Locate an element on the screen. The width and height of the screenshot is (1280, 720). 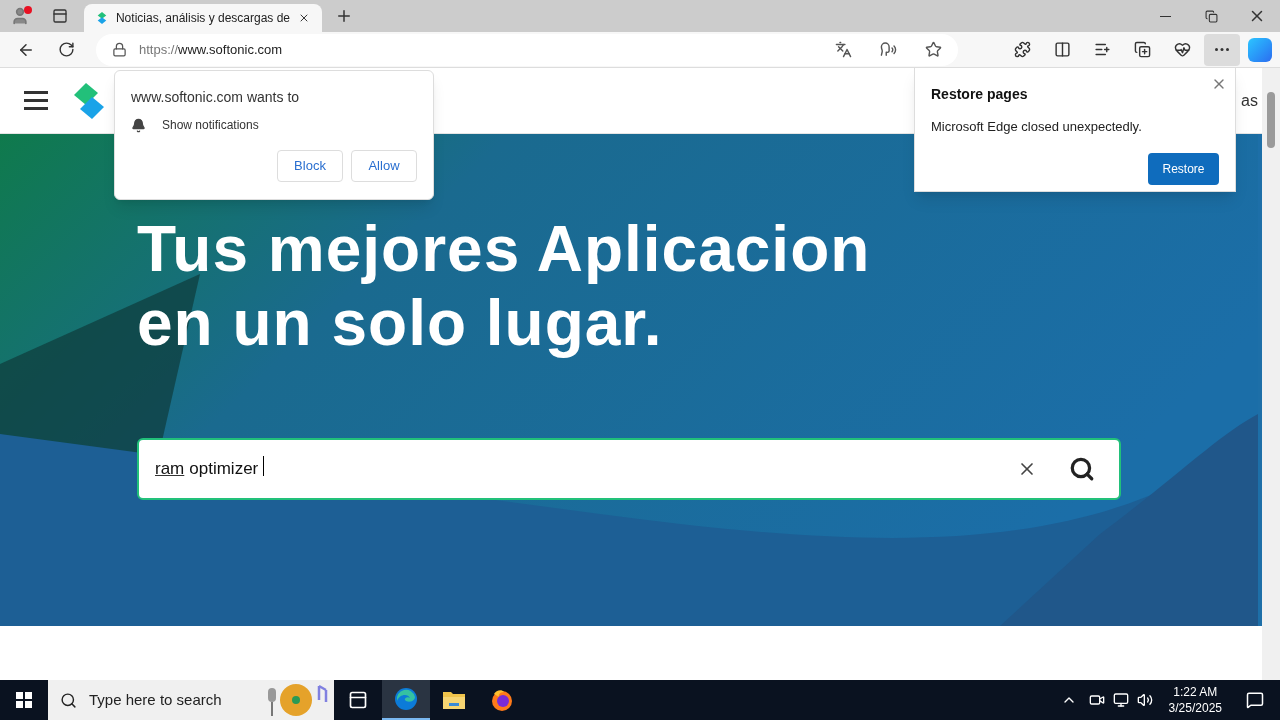
tab-title: Noticias, análisis y descargas de is located at coordinates (203, 18).